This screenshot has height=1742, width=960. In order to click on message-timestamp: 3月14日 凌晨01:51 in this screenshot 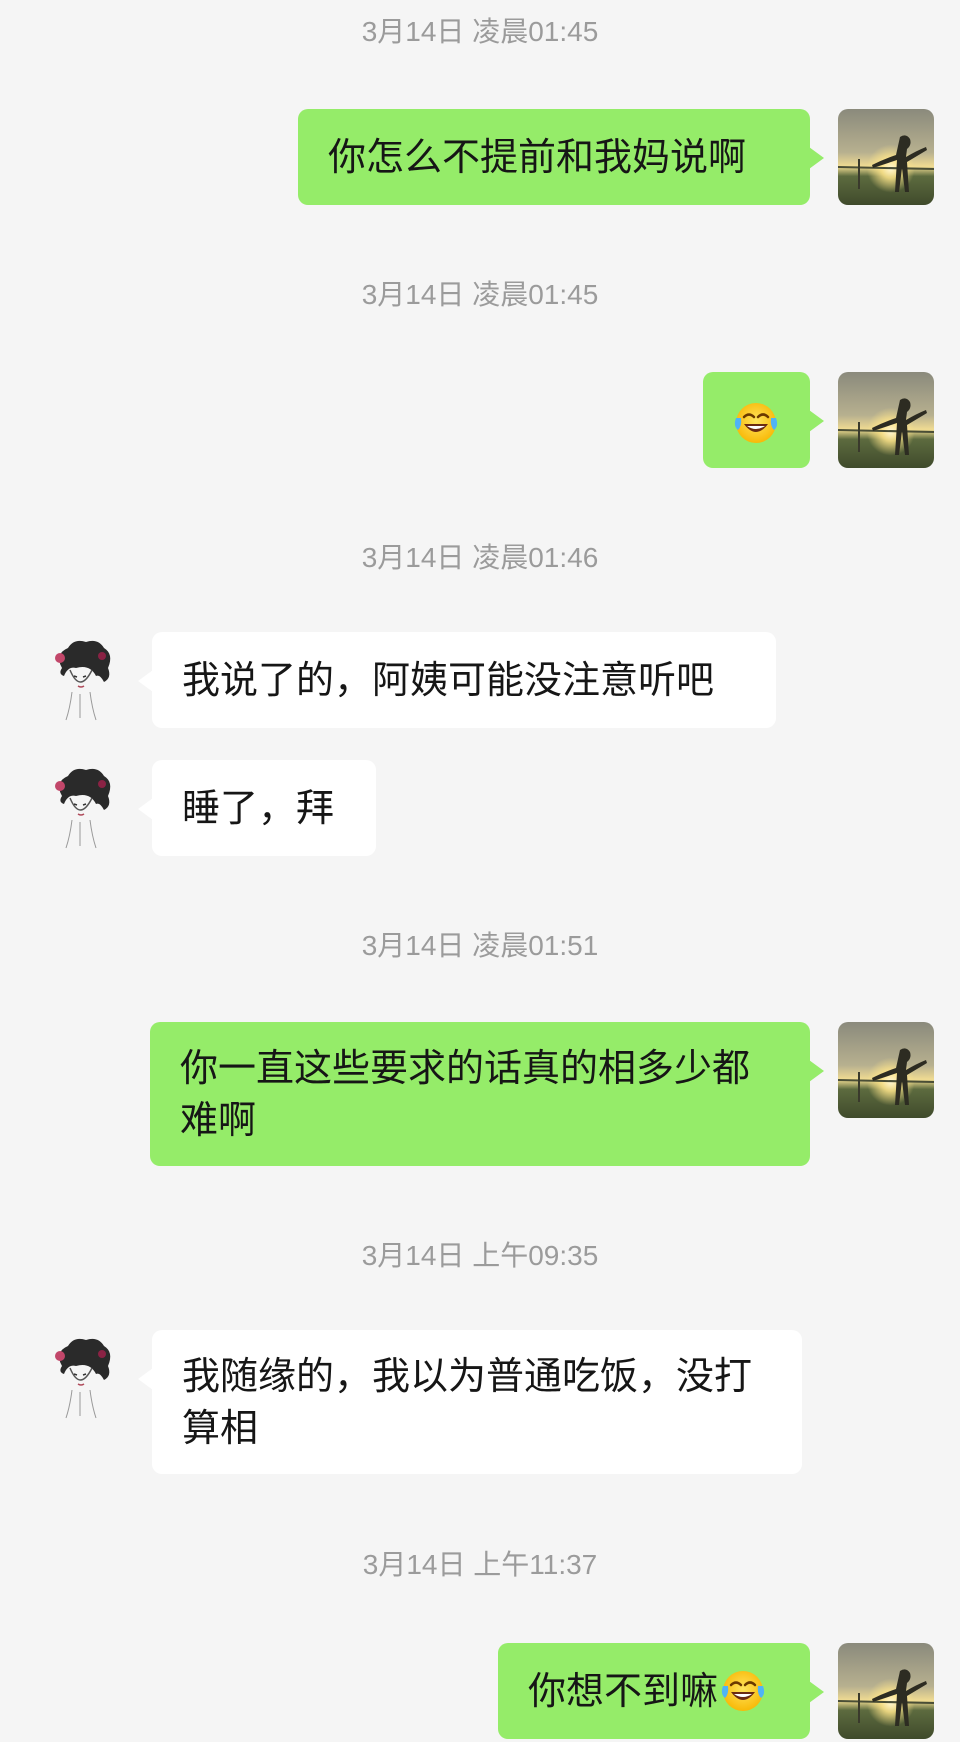, I will do `click(480, 945)`.